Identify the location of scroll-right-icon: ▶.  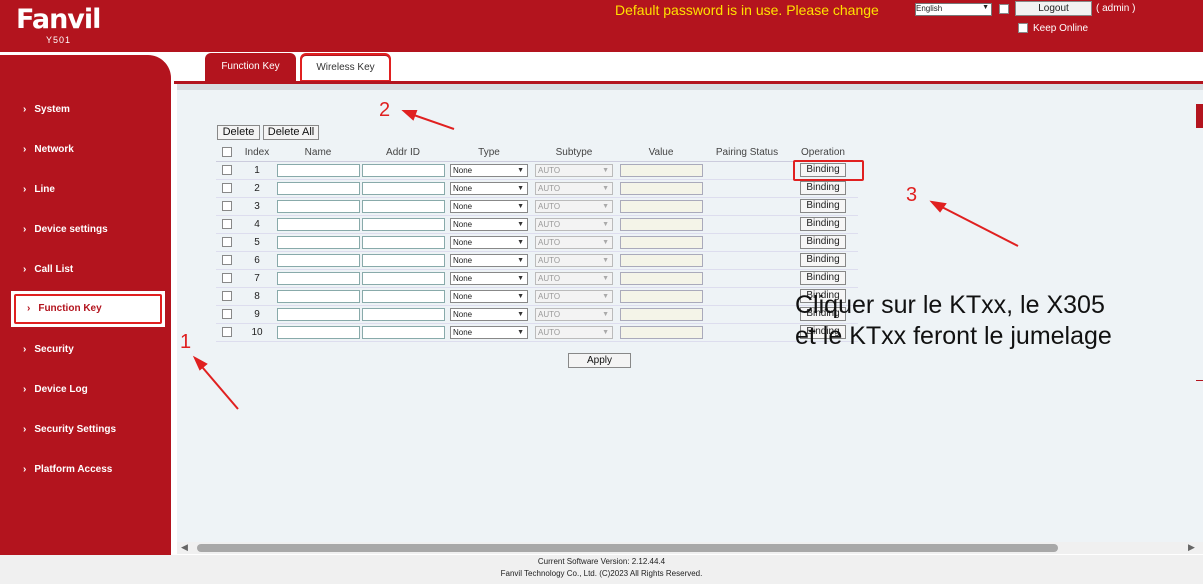
(1191, 547).